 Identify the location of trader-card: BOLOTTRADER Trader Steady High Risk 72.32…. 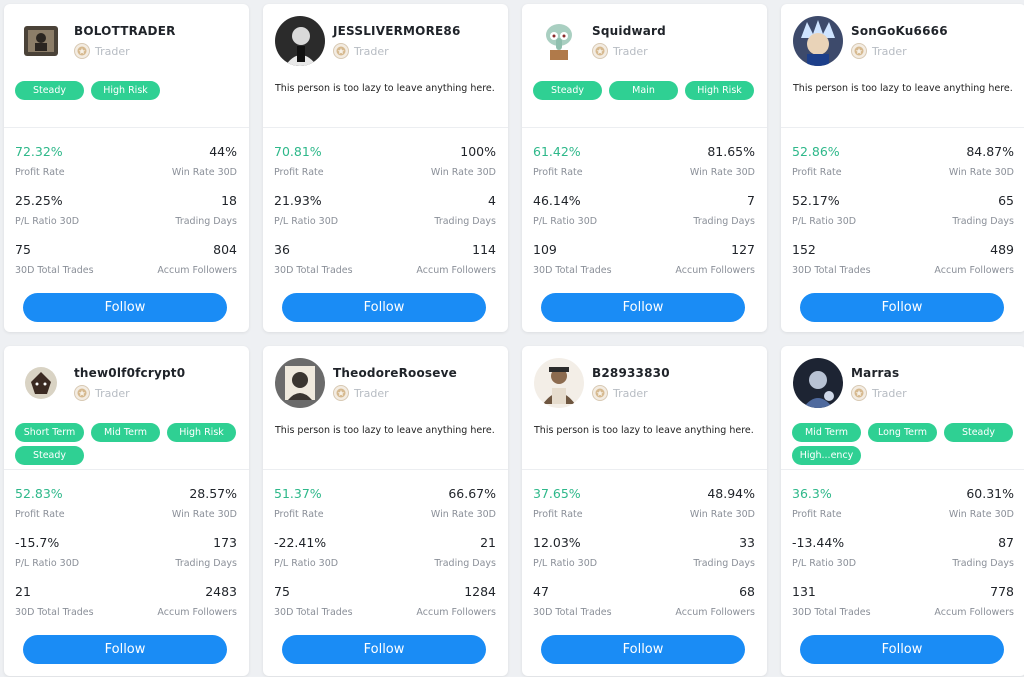
(126, 168).